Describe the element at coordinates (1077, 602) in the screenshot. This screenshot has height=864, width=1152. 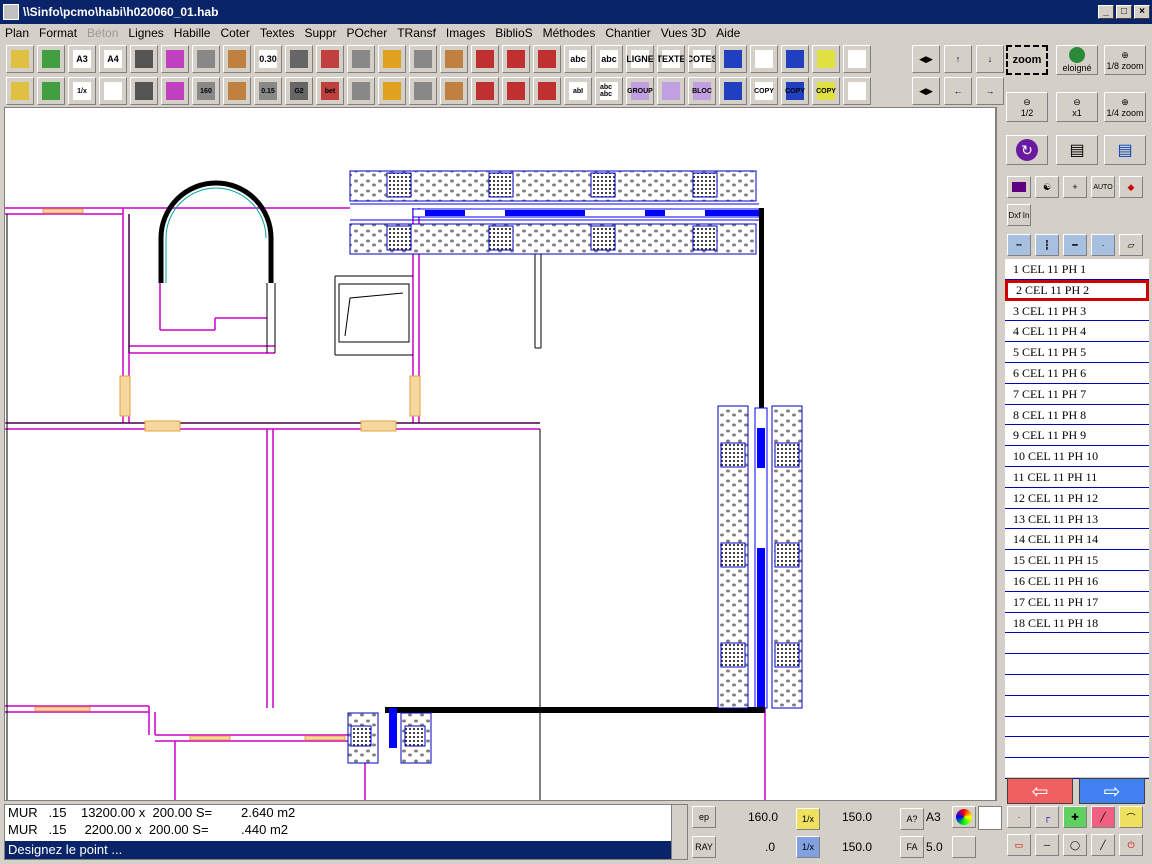
I see `phase-item: 17 CEL 11 PH 17` at that location.